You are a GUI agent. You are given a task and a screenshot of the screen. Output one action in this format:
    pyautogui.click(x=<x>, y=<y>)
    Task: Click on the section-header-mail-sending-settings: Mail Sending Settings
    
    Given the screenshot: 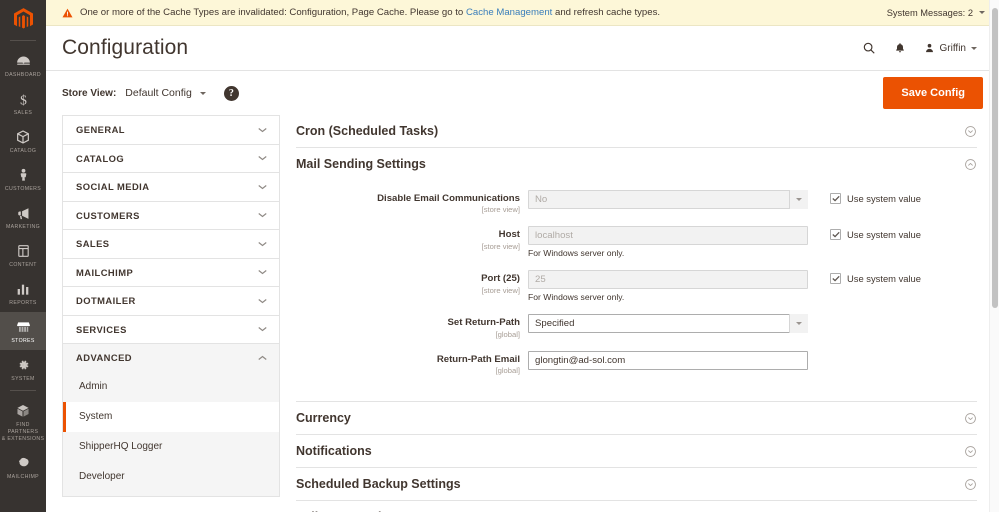 What is the action you would take?
    pyautogui.click(x=636, y=164)
    